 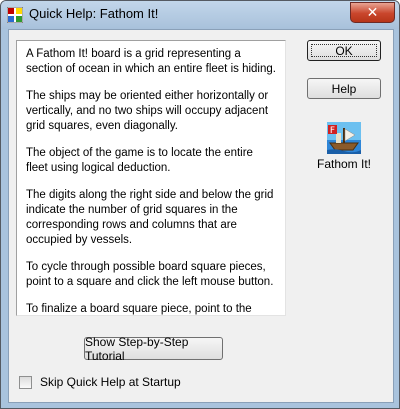 I want to click on skip-quick-help-option: Skip Quick Help at Startup, so click(x=100, y=382).